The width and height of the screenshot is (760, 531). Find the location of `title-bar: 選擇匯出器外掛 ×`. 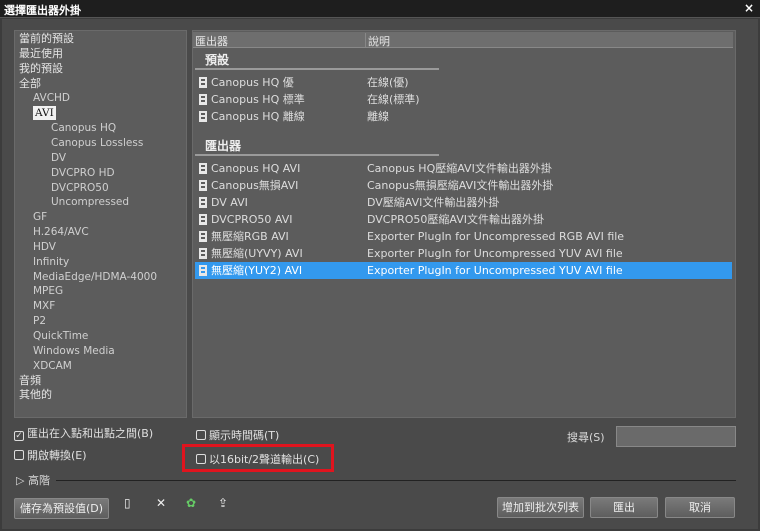

title-bar: 選擇匯出器外掛 × is located at coordinates (380, 9).